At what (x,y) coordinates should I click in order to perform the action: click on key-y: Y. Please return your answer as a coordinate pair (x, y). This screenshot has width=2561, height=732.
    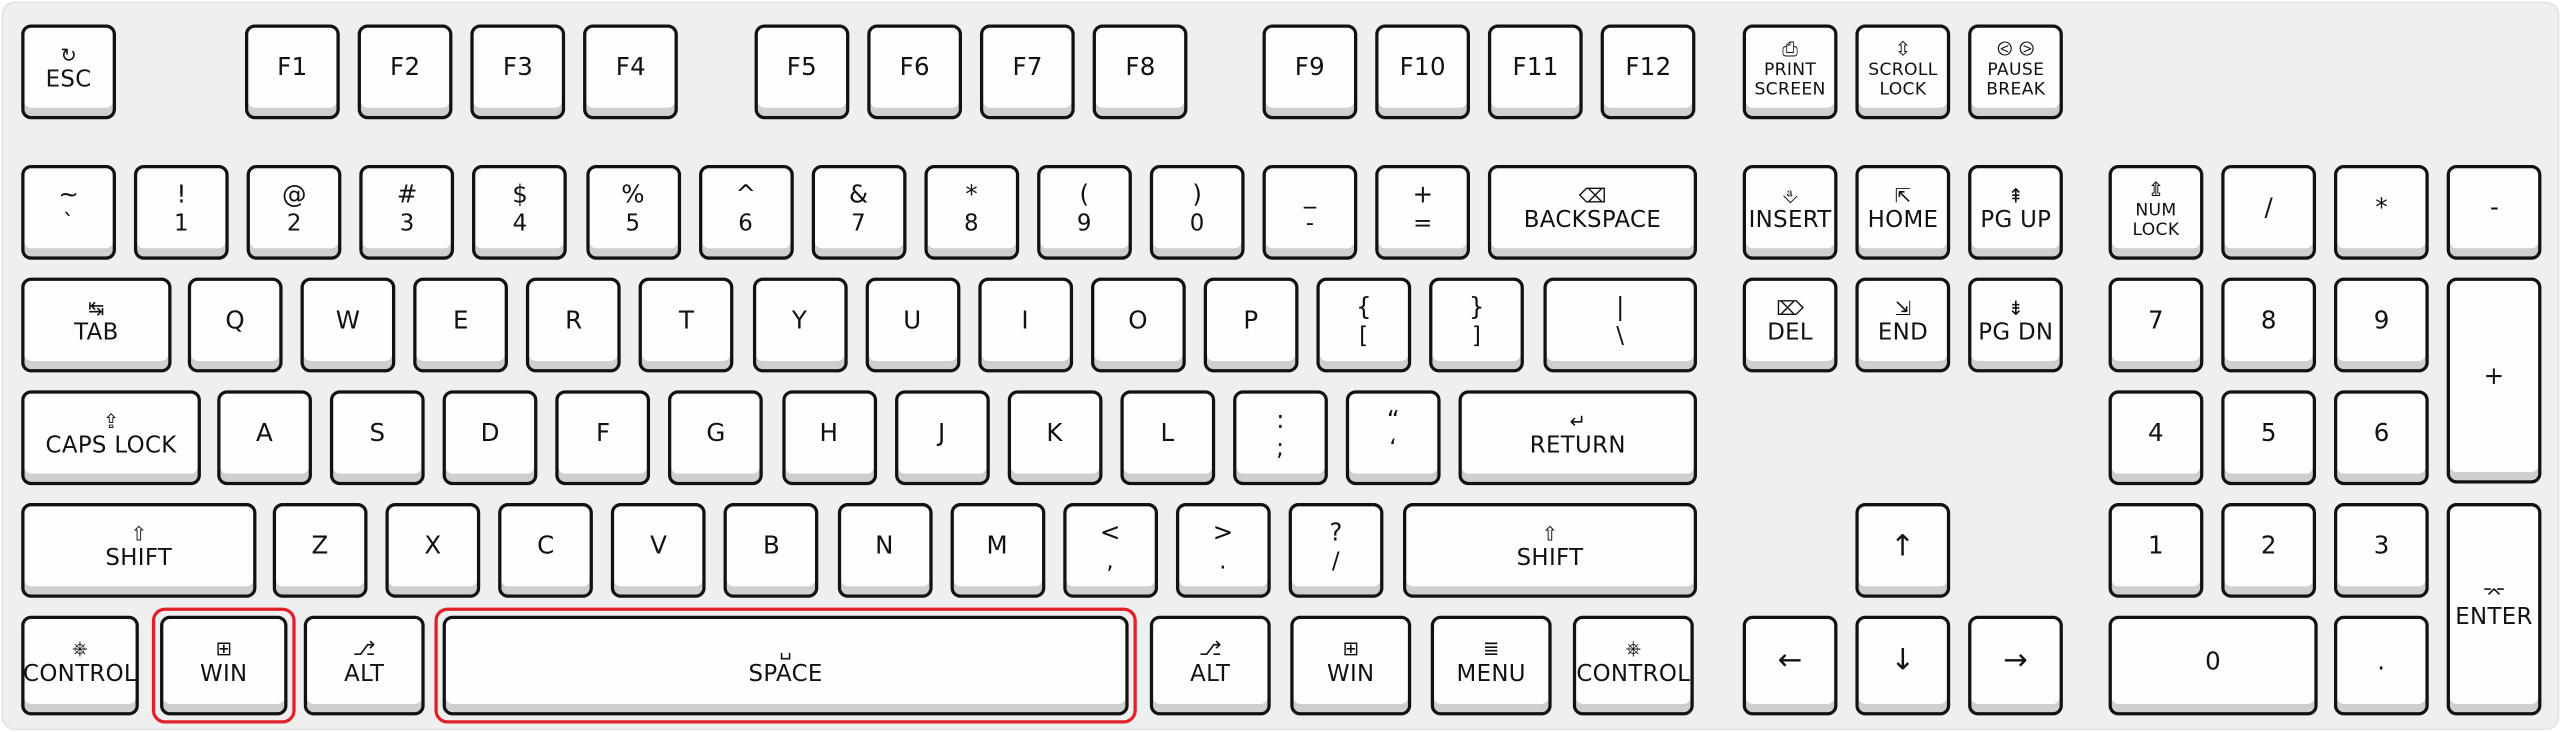
    Looking at the image, I should click on (799, 325).